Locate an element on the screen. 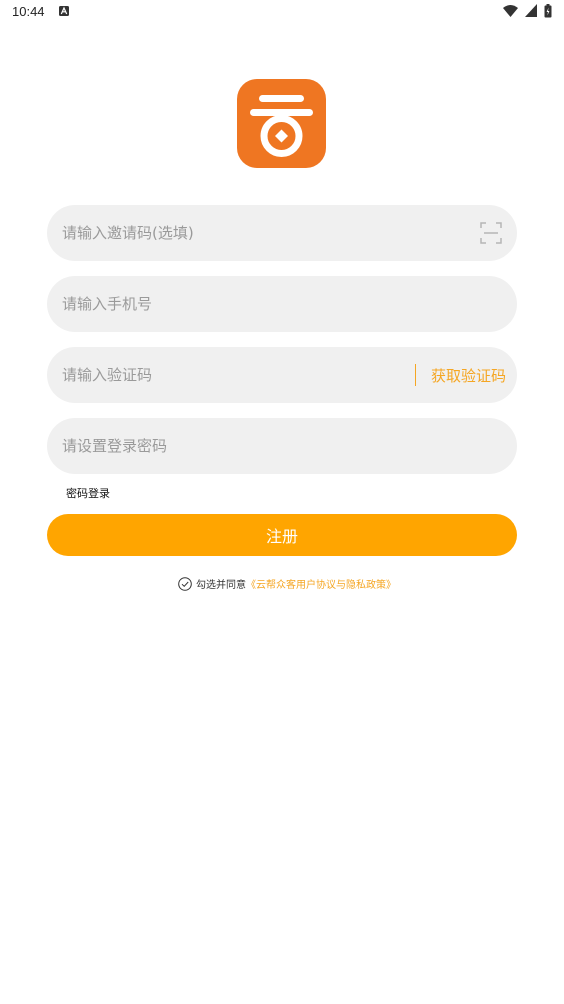 This screenshot has width=564, height=1004. verification-code-field: 获取验证码 is located at coordinates (282, 375).